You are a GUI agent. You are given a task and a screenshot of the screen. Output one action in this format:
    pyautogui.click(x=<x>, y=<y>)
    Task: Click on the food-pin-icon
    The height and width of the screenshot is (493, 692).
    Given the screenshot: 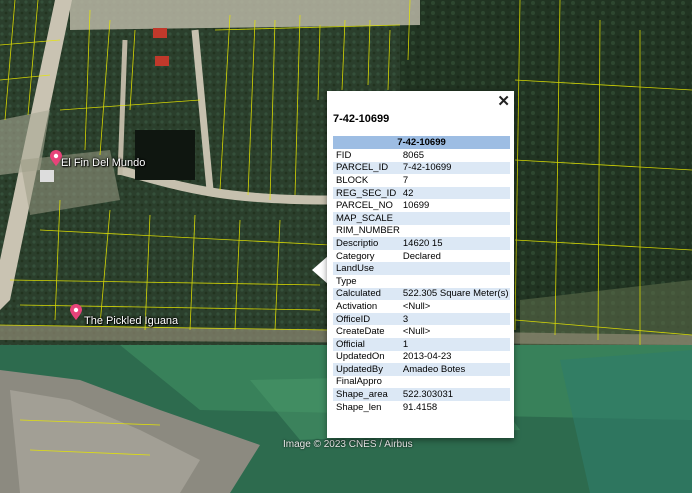 What is the action you would take?
    pyautogui.click(x=76, y=312)
    